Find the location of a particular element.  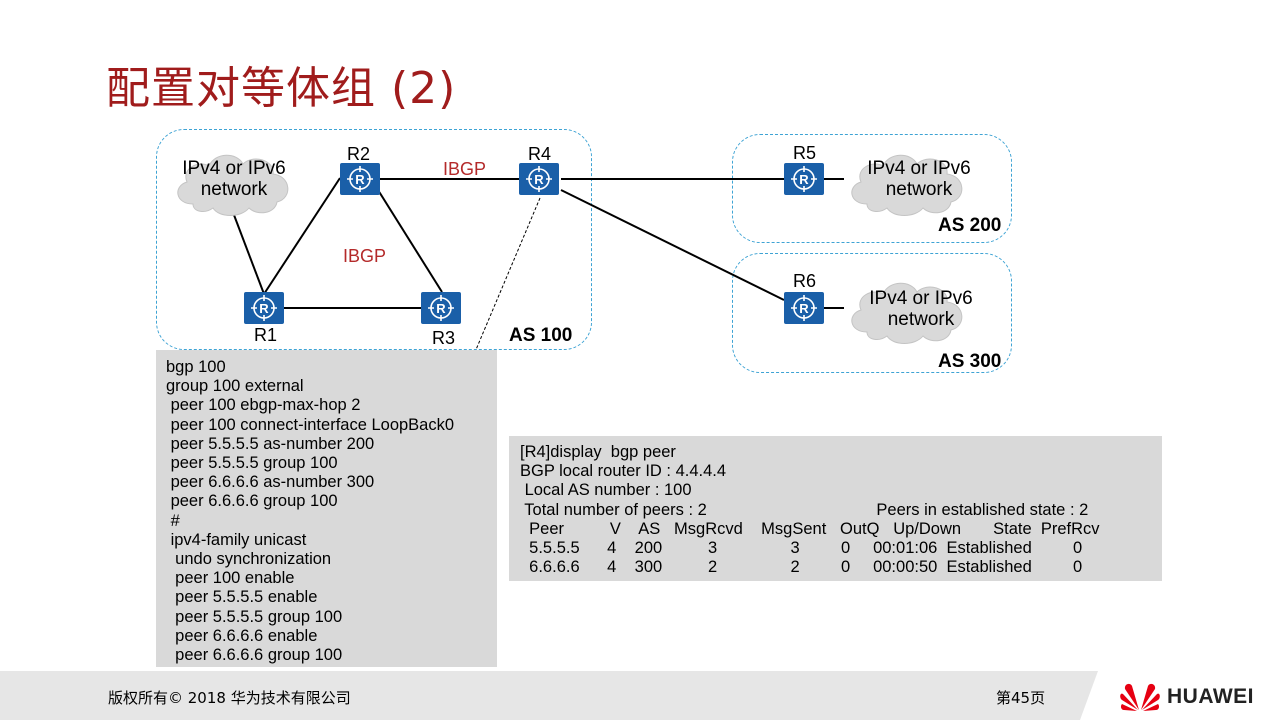

as200-label: AS 200 is located at coordinates (970, 225).